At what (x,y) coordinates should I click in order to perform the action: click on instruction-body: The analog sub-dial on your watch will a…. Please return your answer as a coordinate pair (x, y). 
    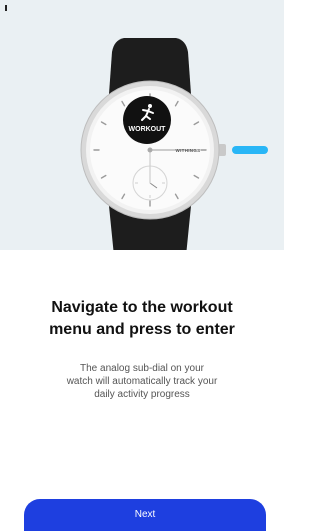
    Looking at the image, I should click on (142, 381).